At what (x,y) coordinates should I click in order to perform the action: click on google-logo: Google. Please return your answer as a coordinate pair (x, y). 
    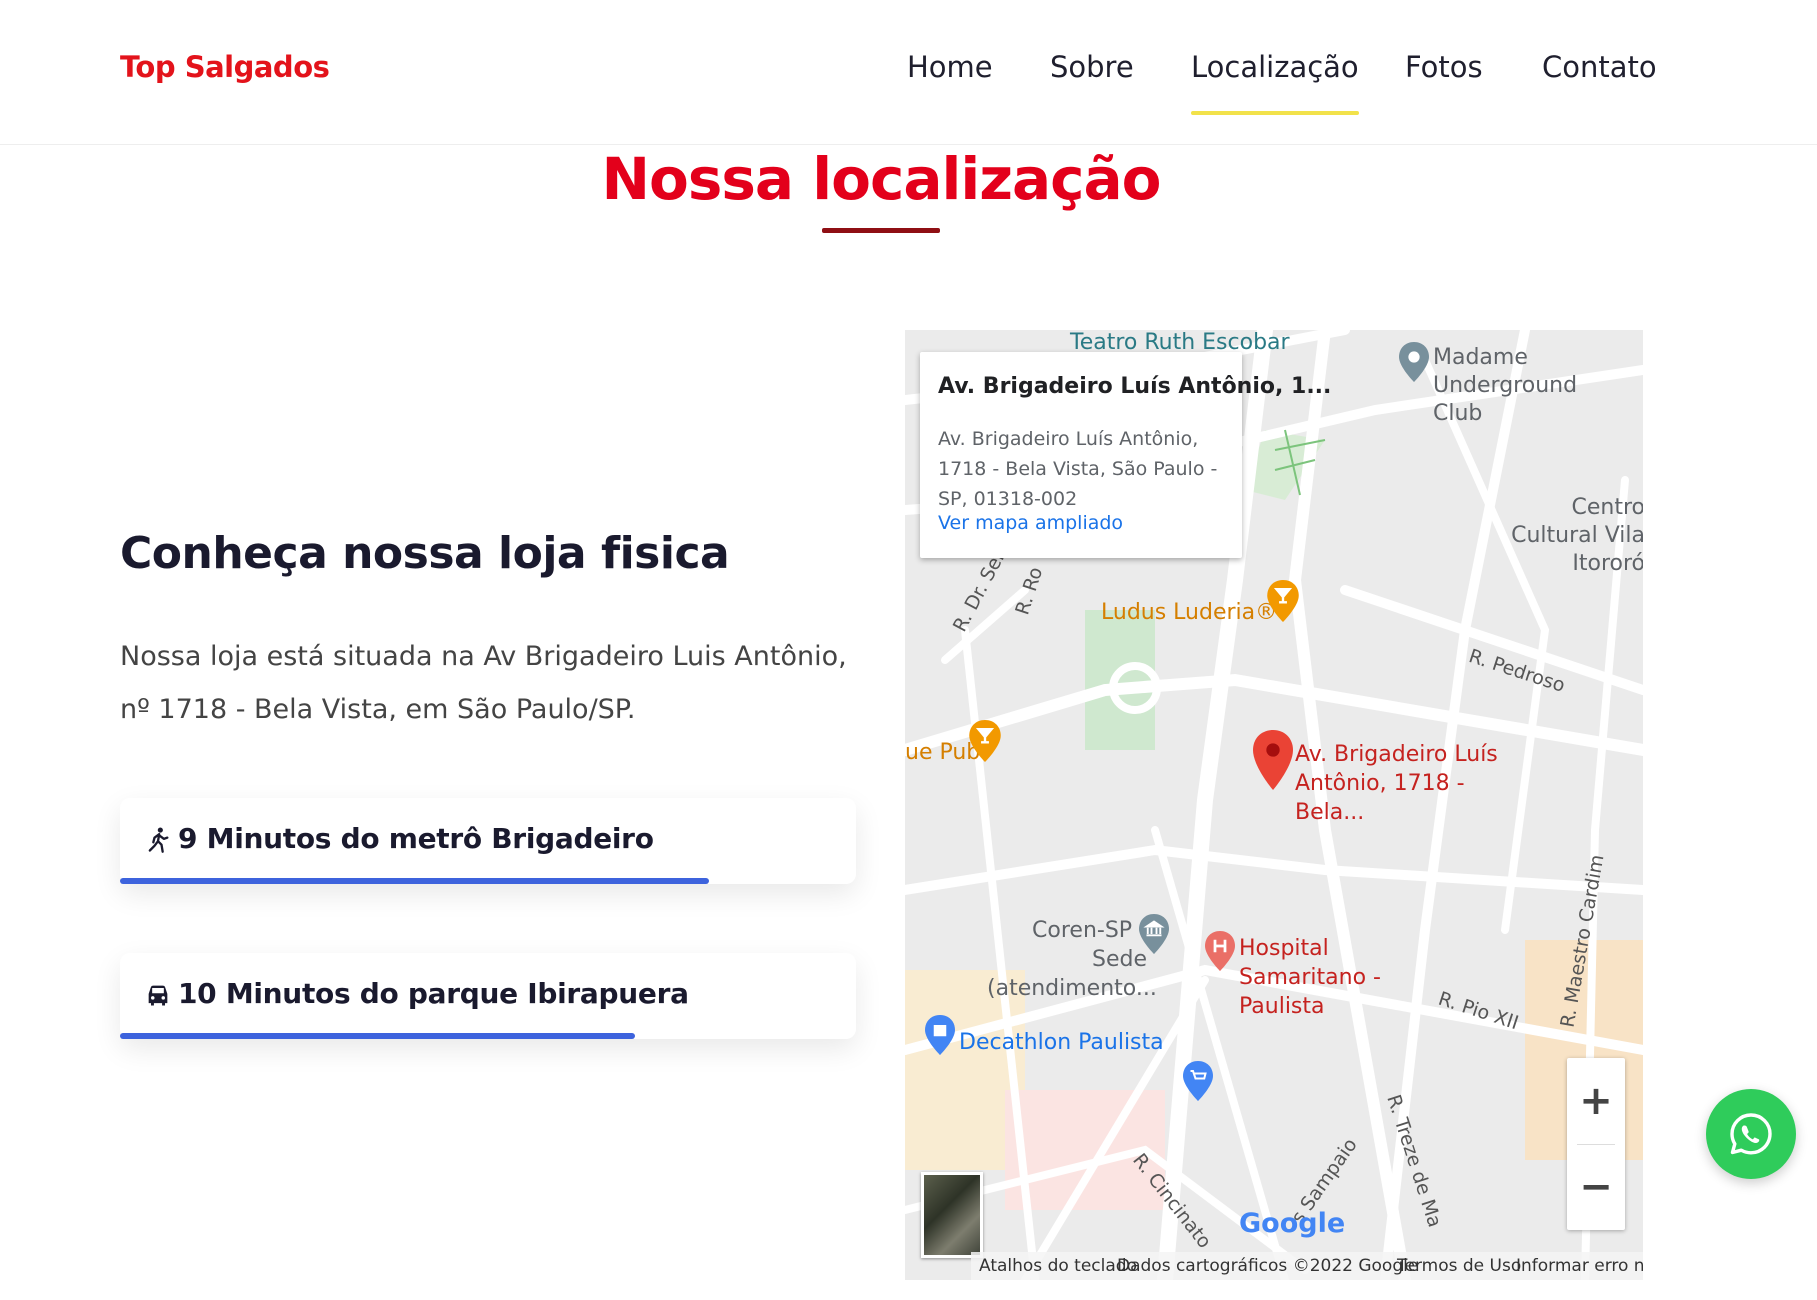
    Looking at the image, I should click on (1292, 1223).